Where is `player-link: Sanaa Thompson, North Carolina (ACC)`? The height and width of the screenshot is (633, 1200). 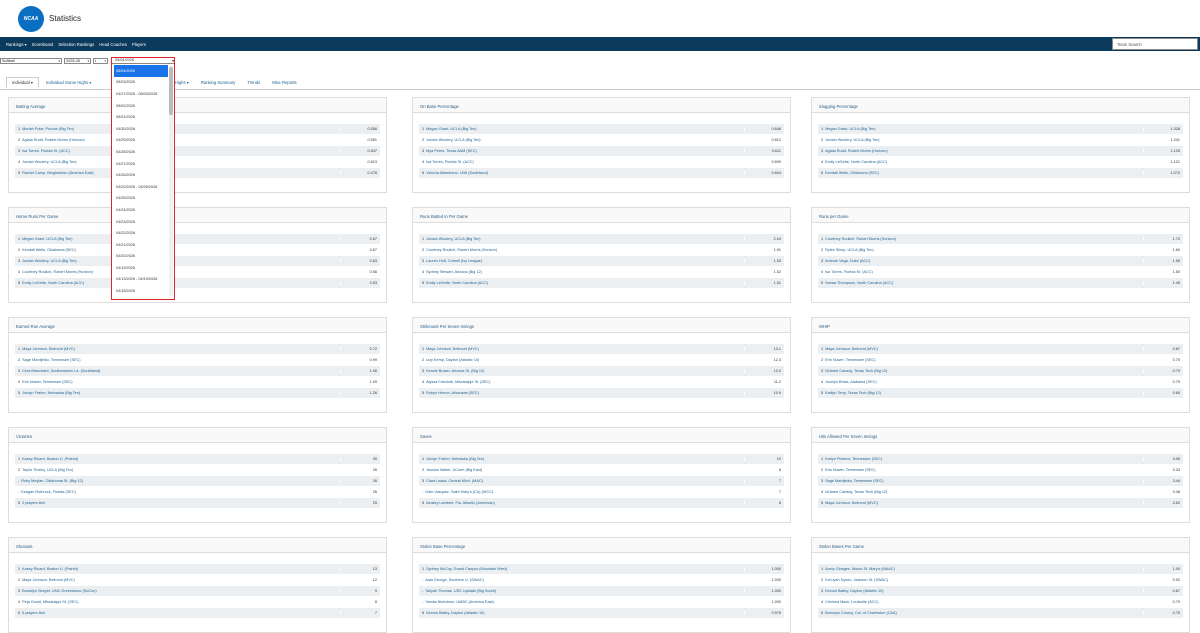
player-link: Sanaa Thompson, North Carolina (ACC) is located at coordinates (859, 283).